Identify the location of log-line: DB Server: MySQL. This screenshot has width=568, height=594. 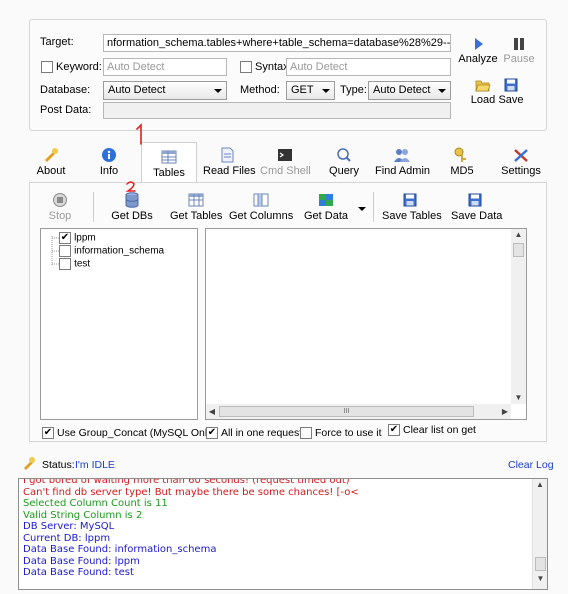
(69, 526).